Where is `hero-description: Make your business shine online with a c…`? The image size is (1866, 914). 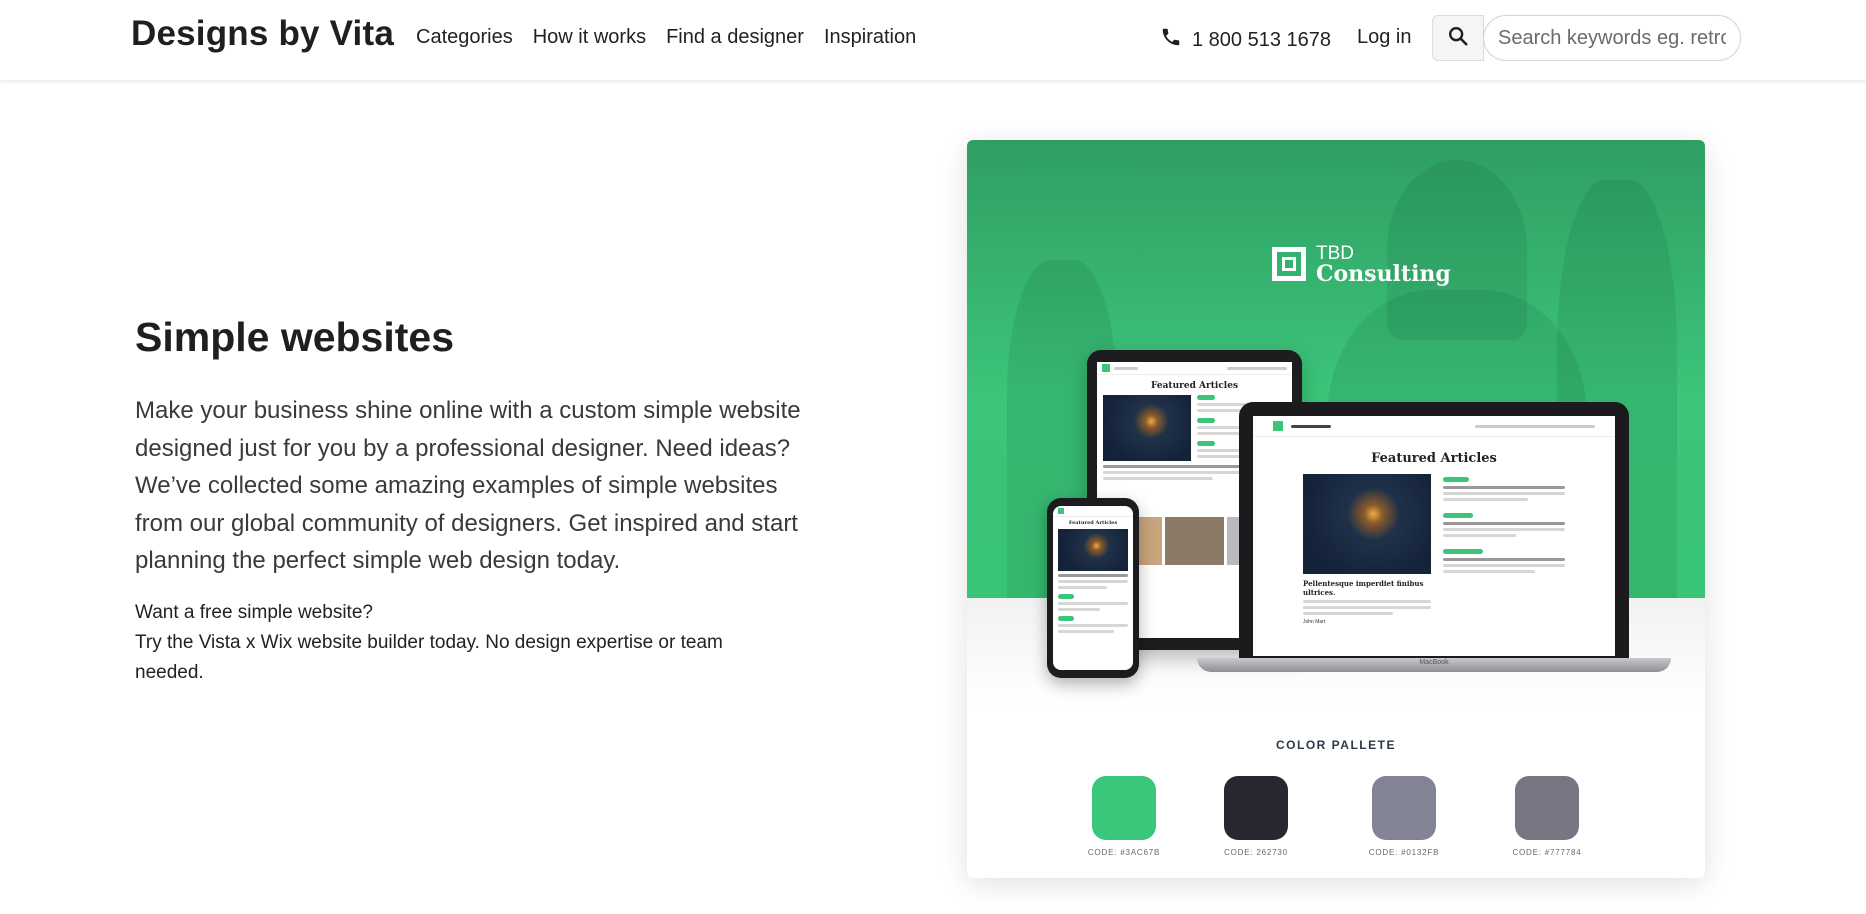 hero-description: Make your business shine online with a c… is located at coordinates (468, 485).